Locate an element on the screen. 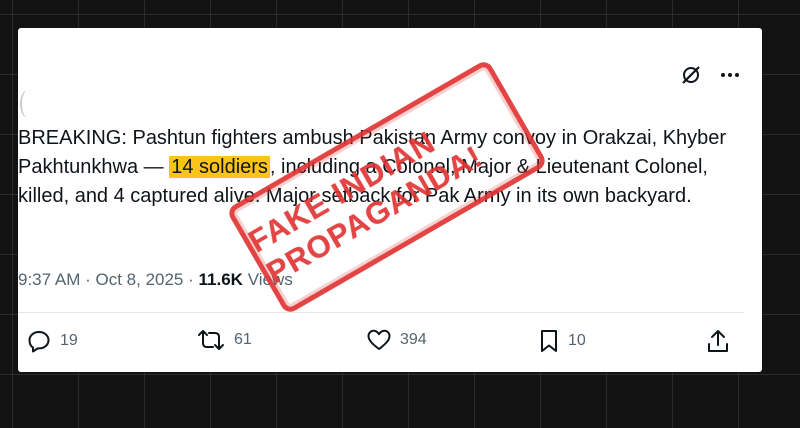 The height and width of the screenshot is (428, 800). tweet-time: 9:37 AM is located at coordinates (49, 279).